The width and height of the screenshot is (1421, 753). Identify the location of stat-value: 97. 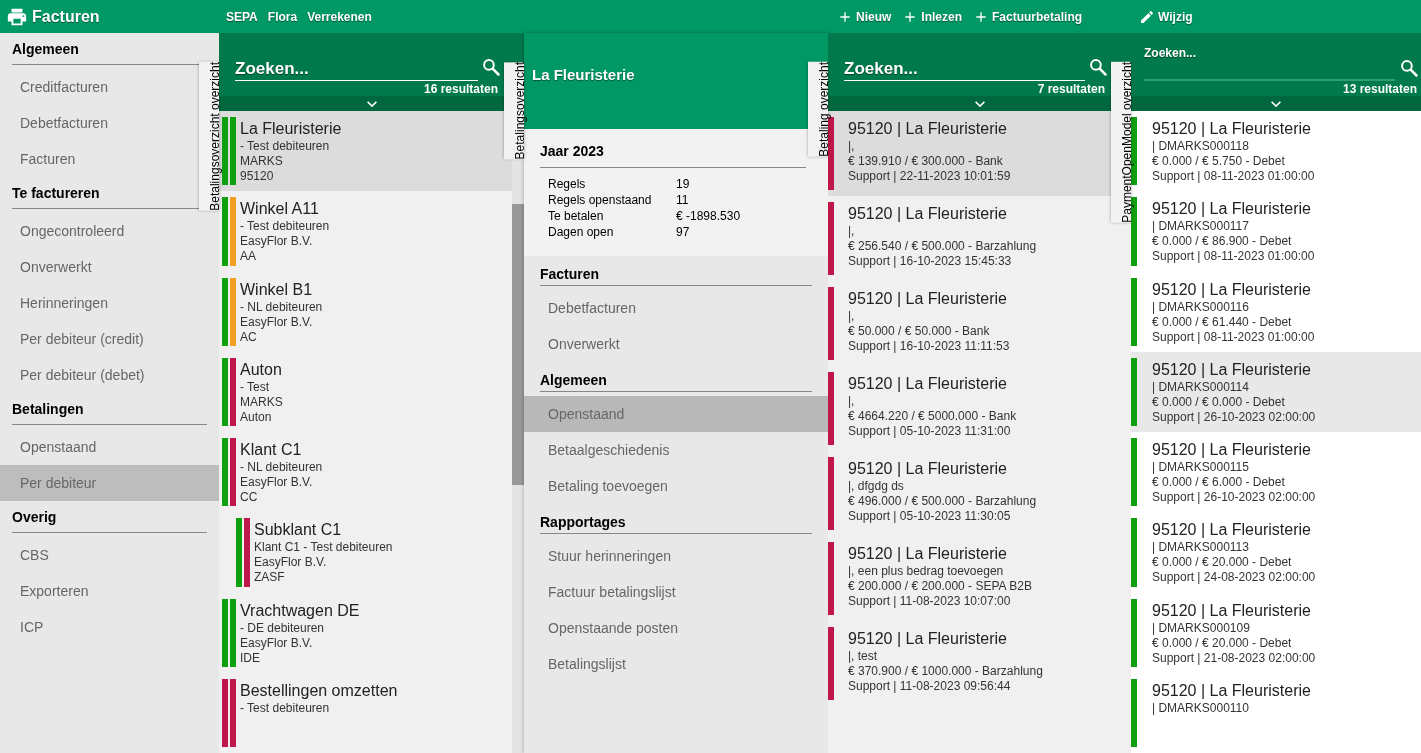
(683, 232).